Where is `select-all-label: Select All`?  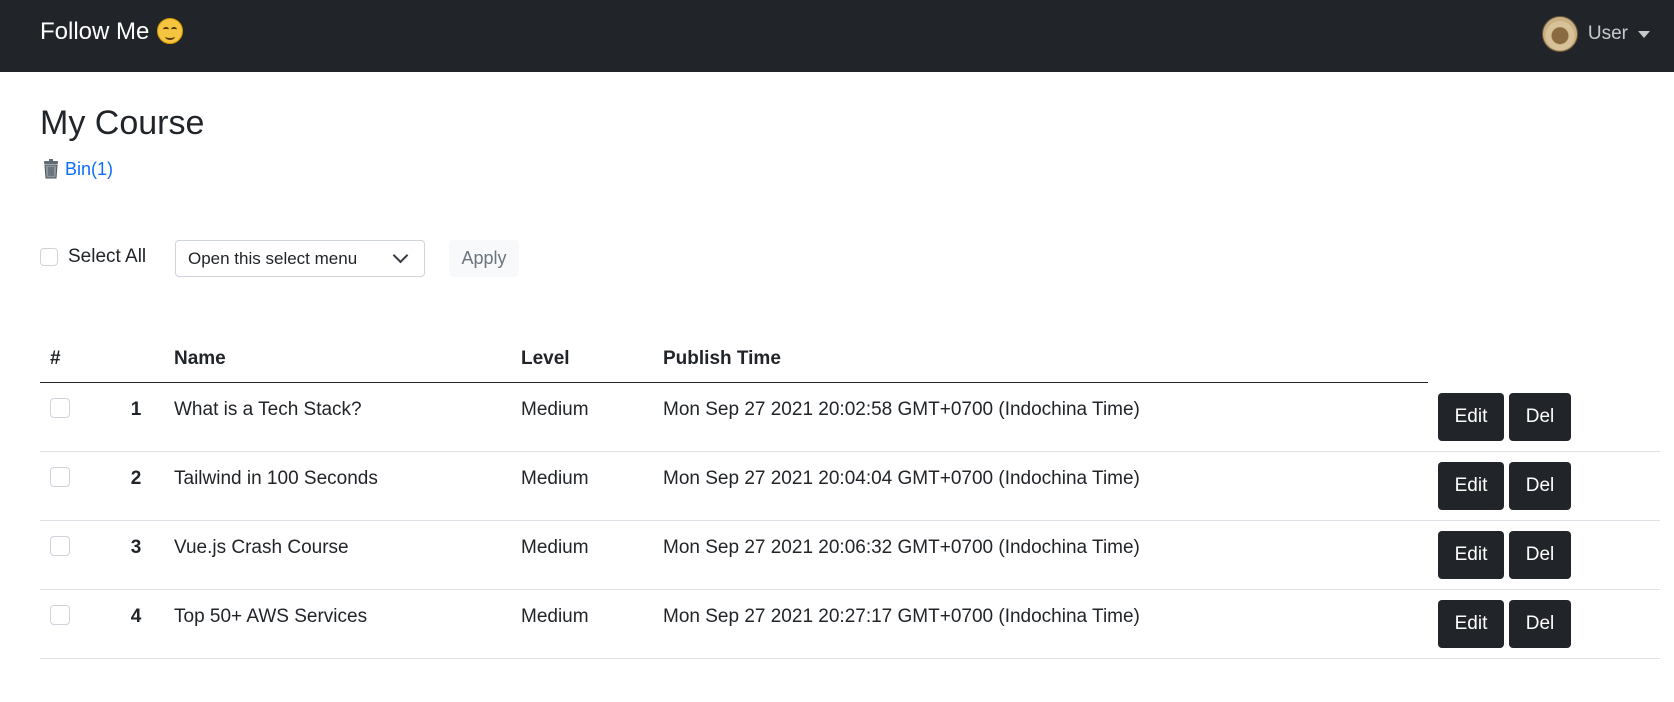 select-all-label: Select All is located at coordinates (107, 257).